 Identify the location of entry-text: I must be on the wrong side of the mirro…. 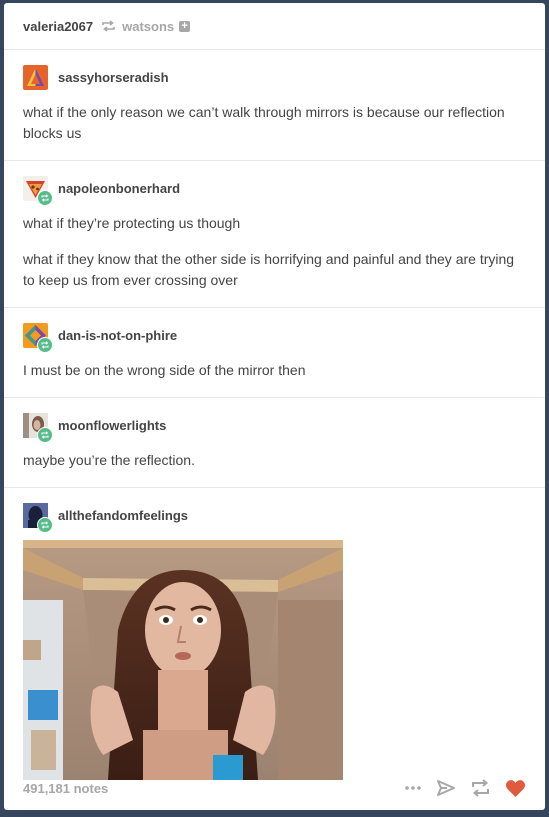
(164, 370).